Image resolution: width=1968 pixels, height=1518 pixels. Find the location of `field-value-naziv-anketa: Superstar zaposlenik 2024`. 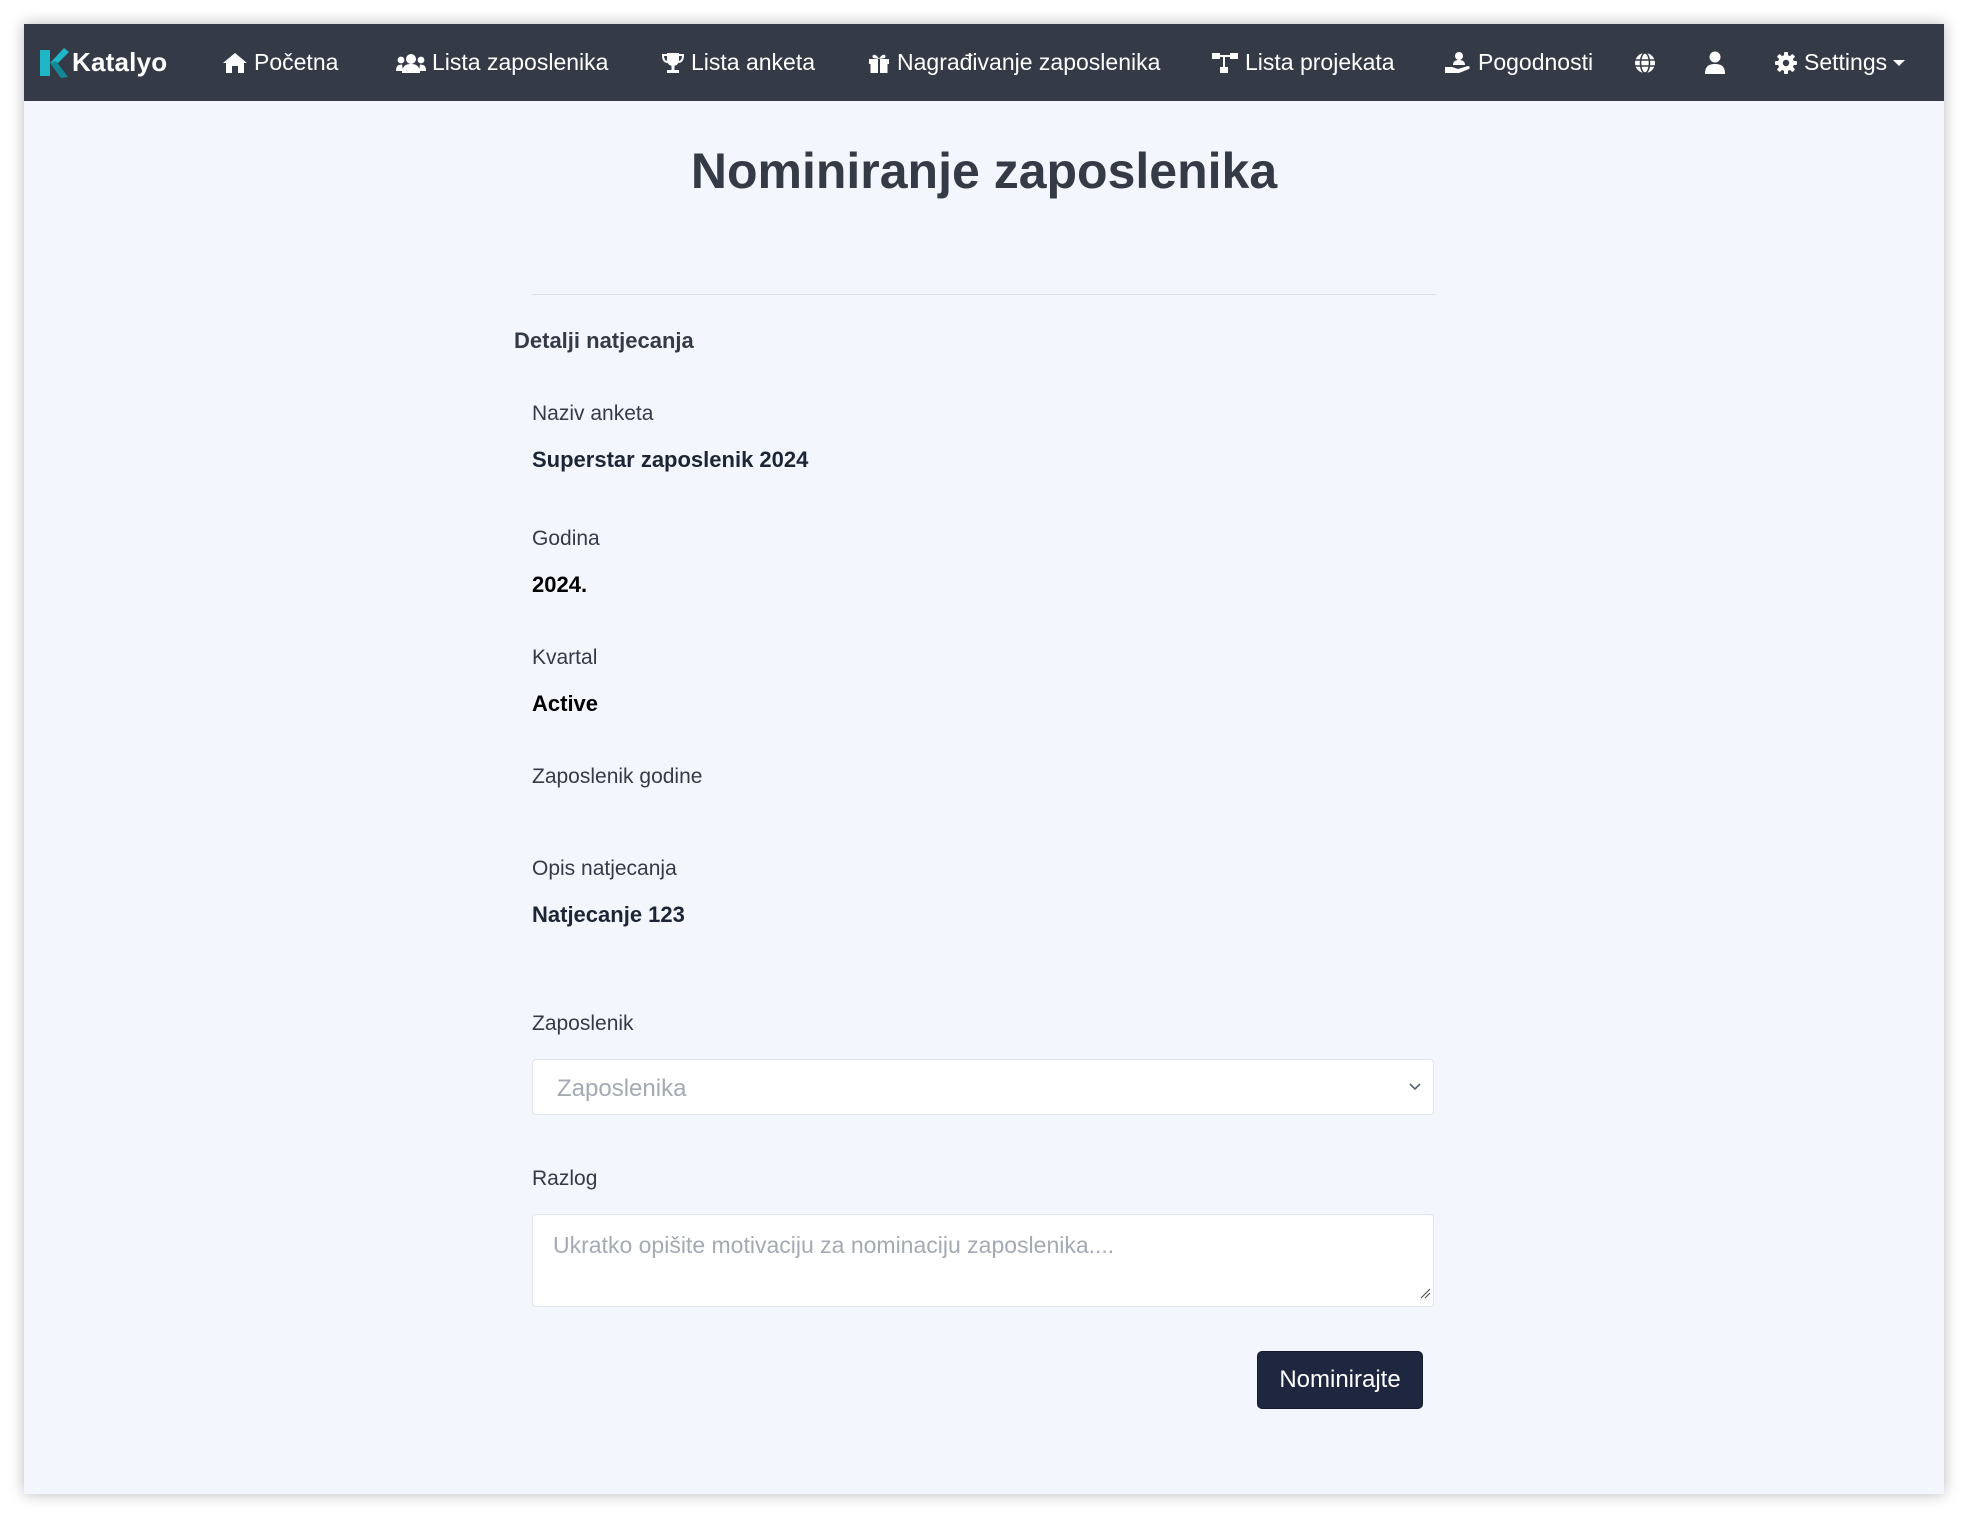

field-value-naziv-anketa: Superstar zaposlenik 2024 is located at coordinates (670, 459).